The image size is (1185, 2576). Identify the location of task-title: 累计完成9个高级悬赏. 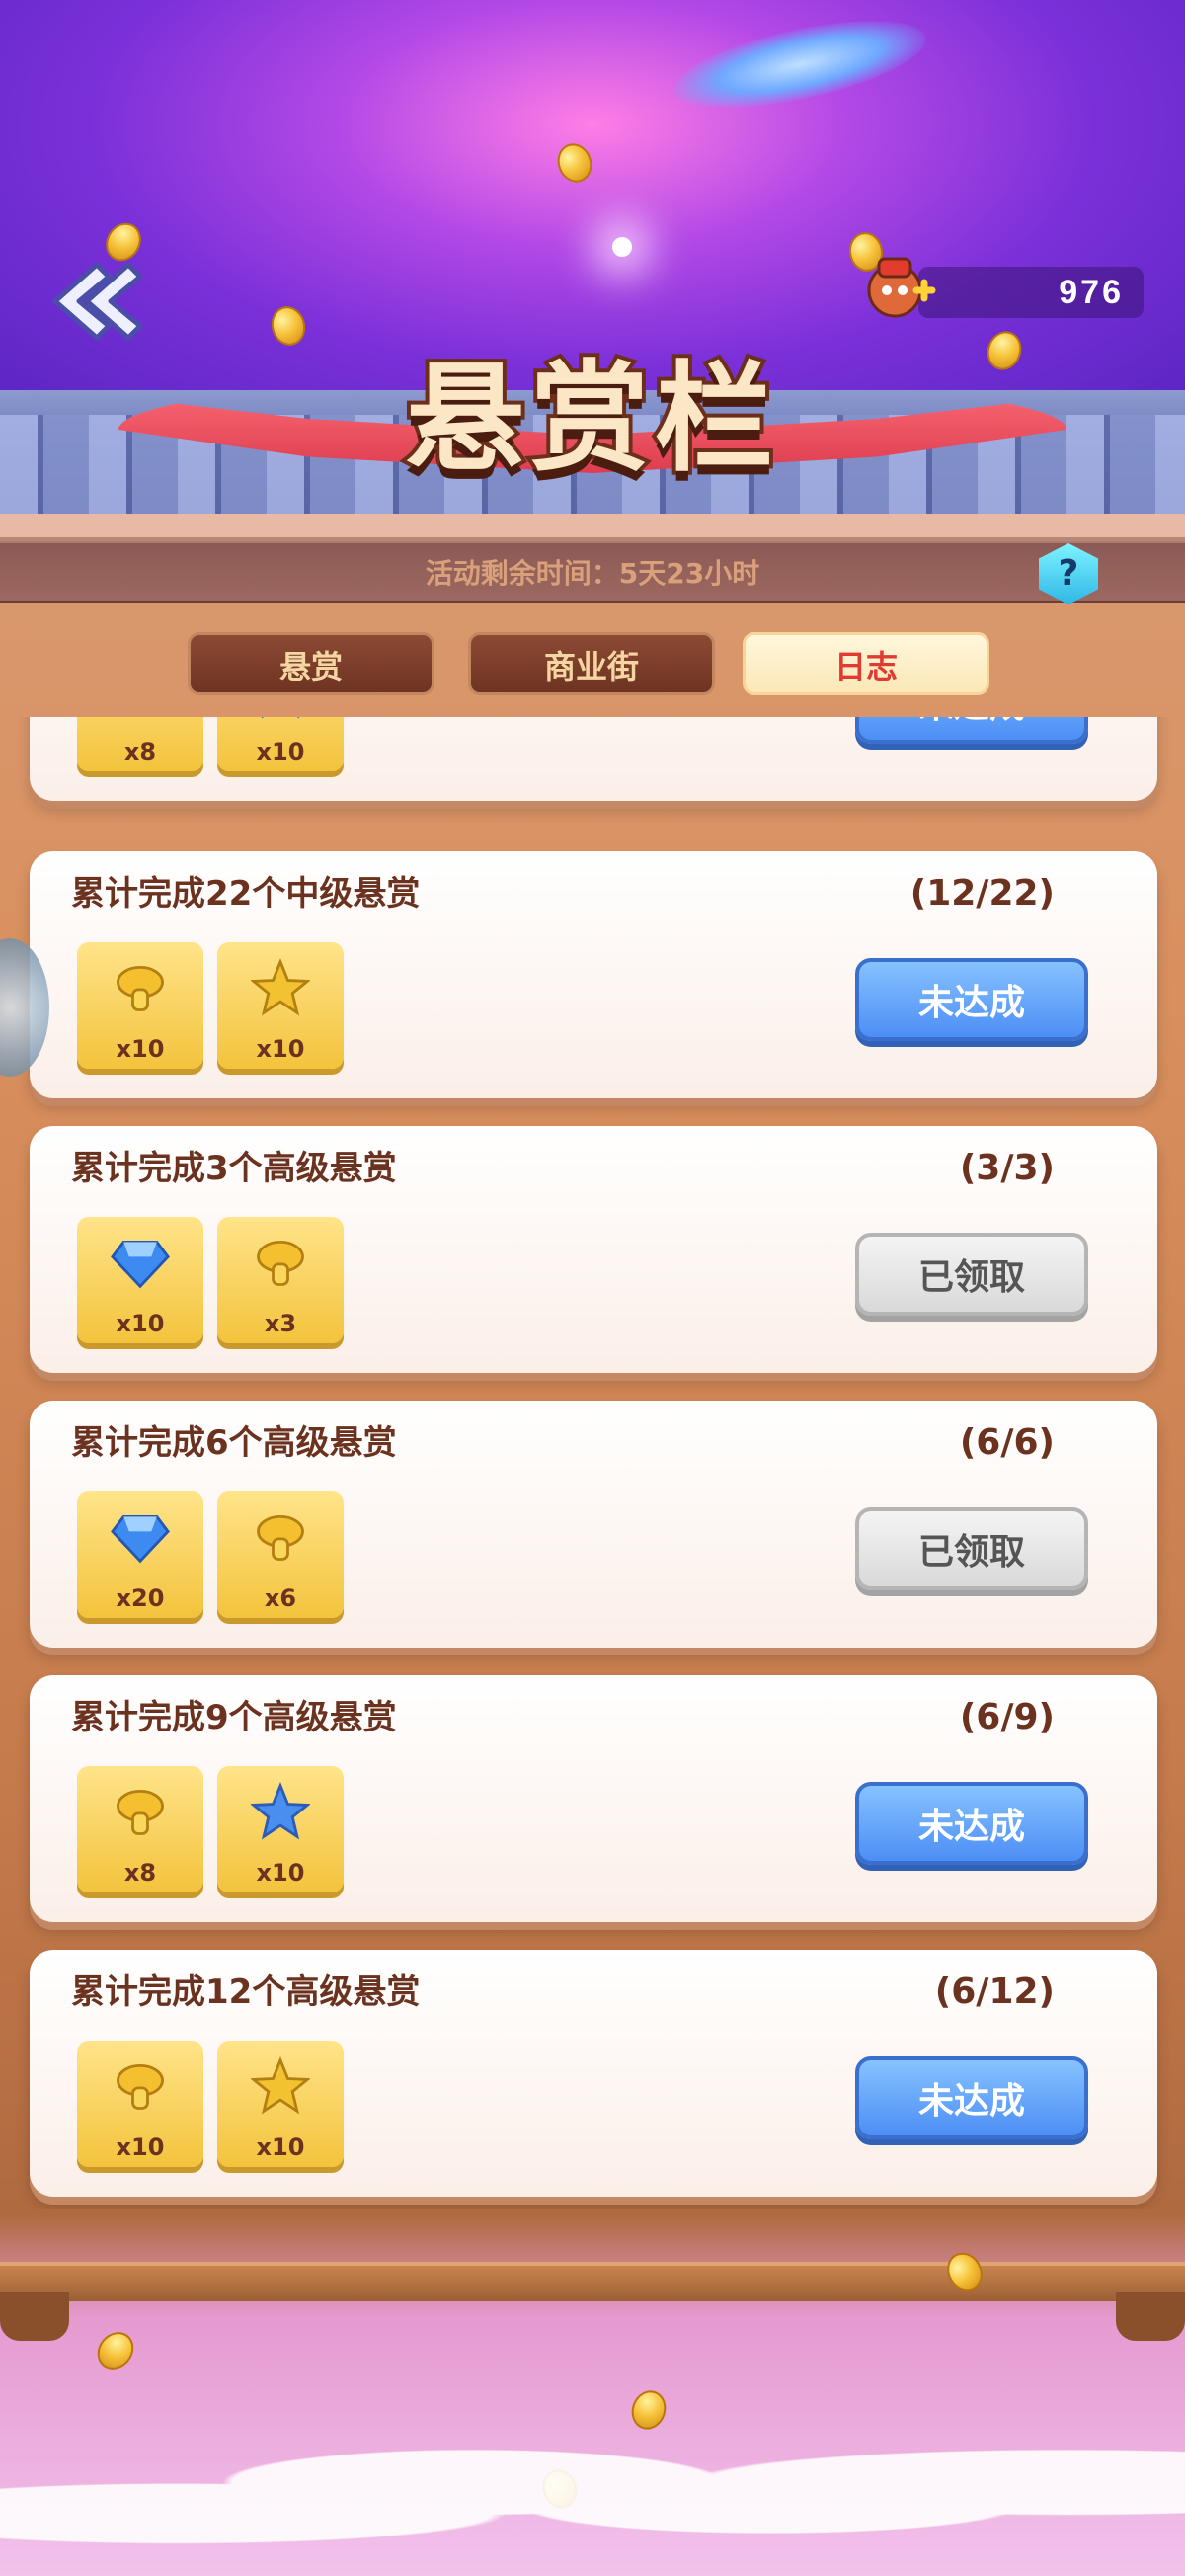
(234, 1717).